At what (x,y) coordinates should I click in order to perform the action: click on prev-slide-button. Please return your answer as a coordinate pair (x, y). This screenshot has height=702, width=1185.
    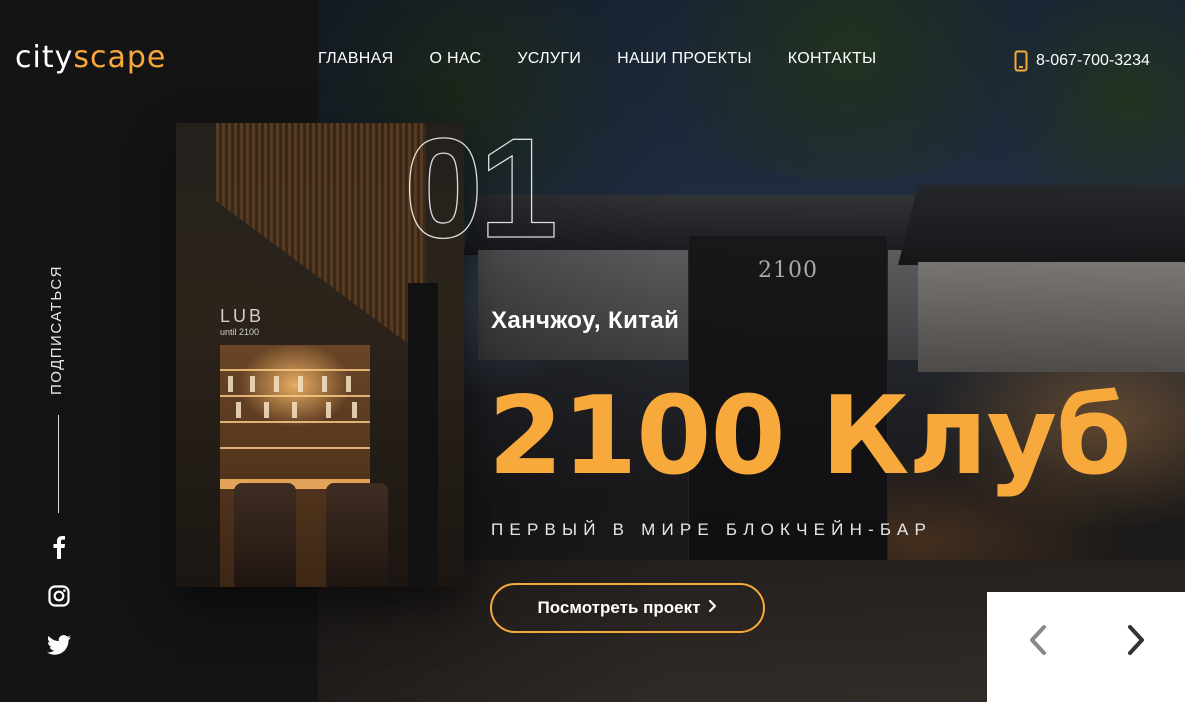
    Looking at the image, I should click on (1038, 642).